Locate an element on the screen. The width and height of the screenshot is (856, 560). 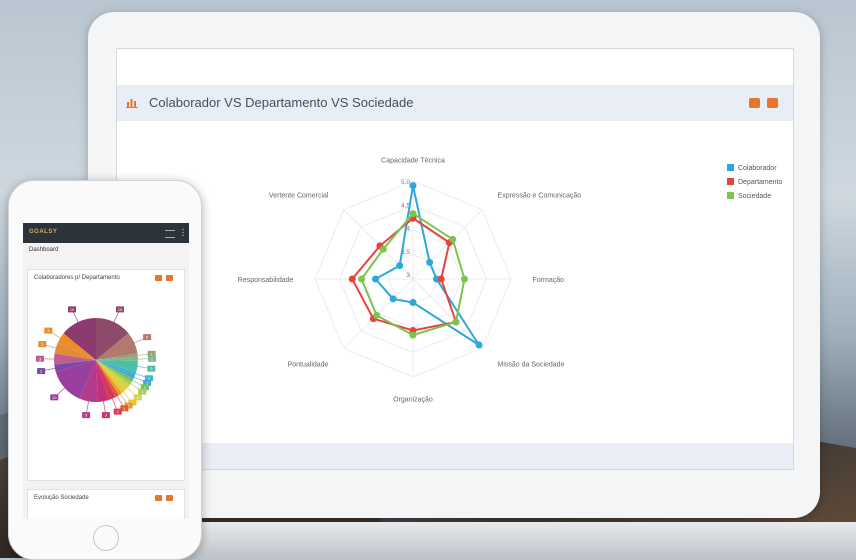
home-button is located at coordinates (106, 538).